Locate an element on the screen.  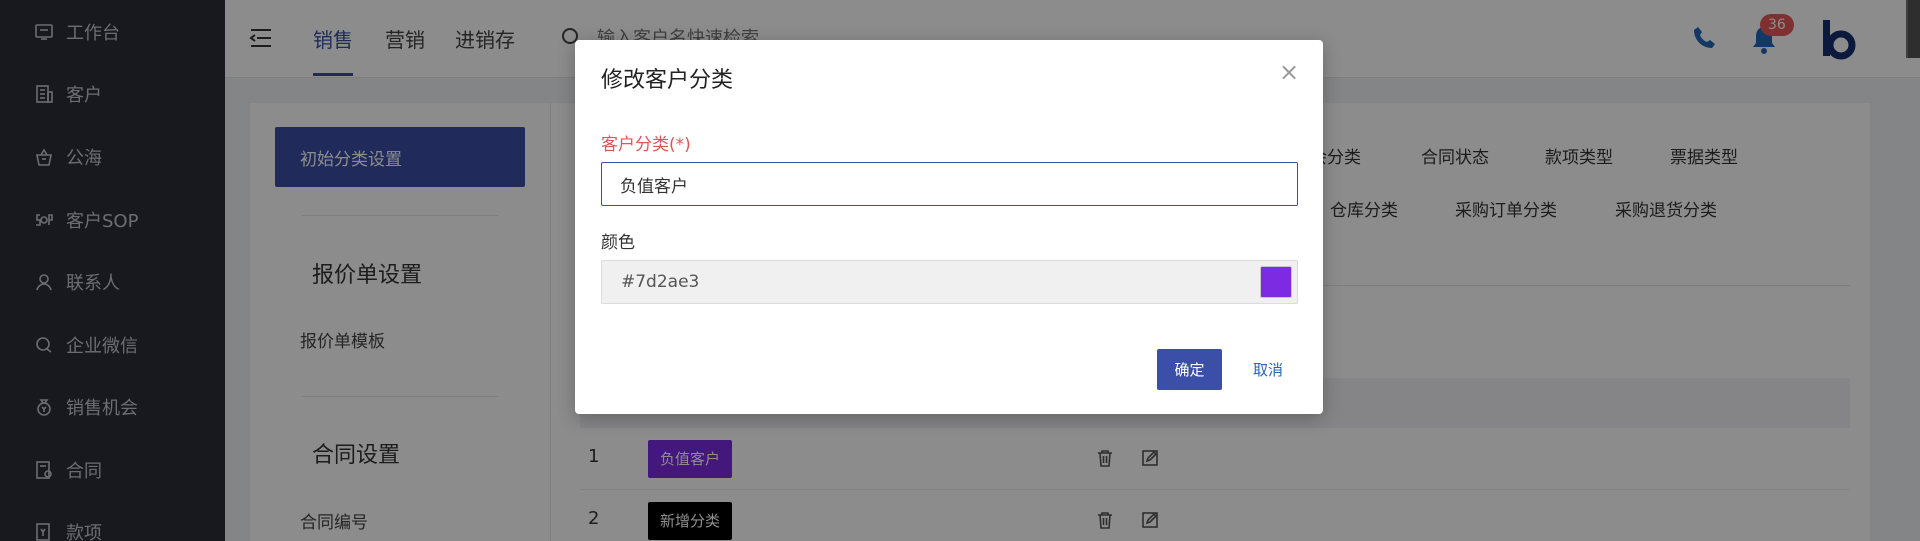
color-swatch is located at coordinates (1276, 282).